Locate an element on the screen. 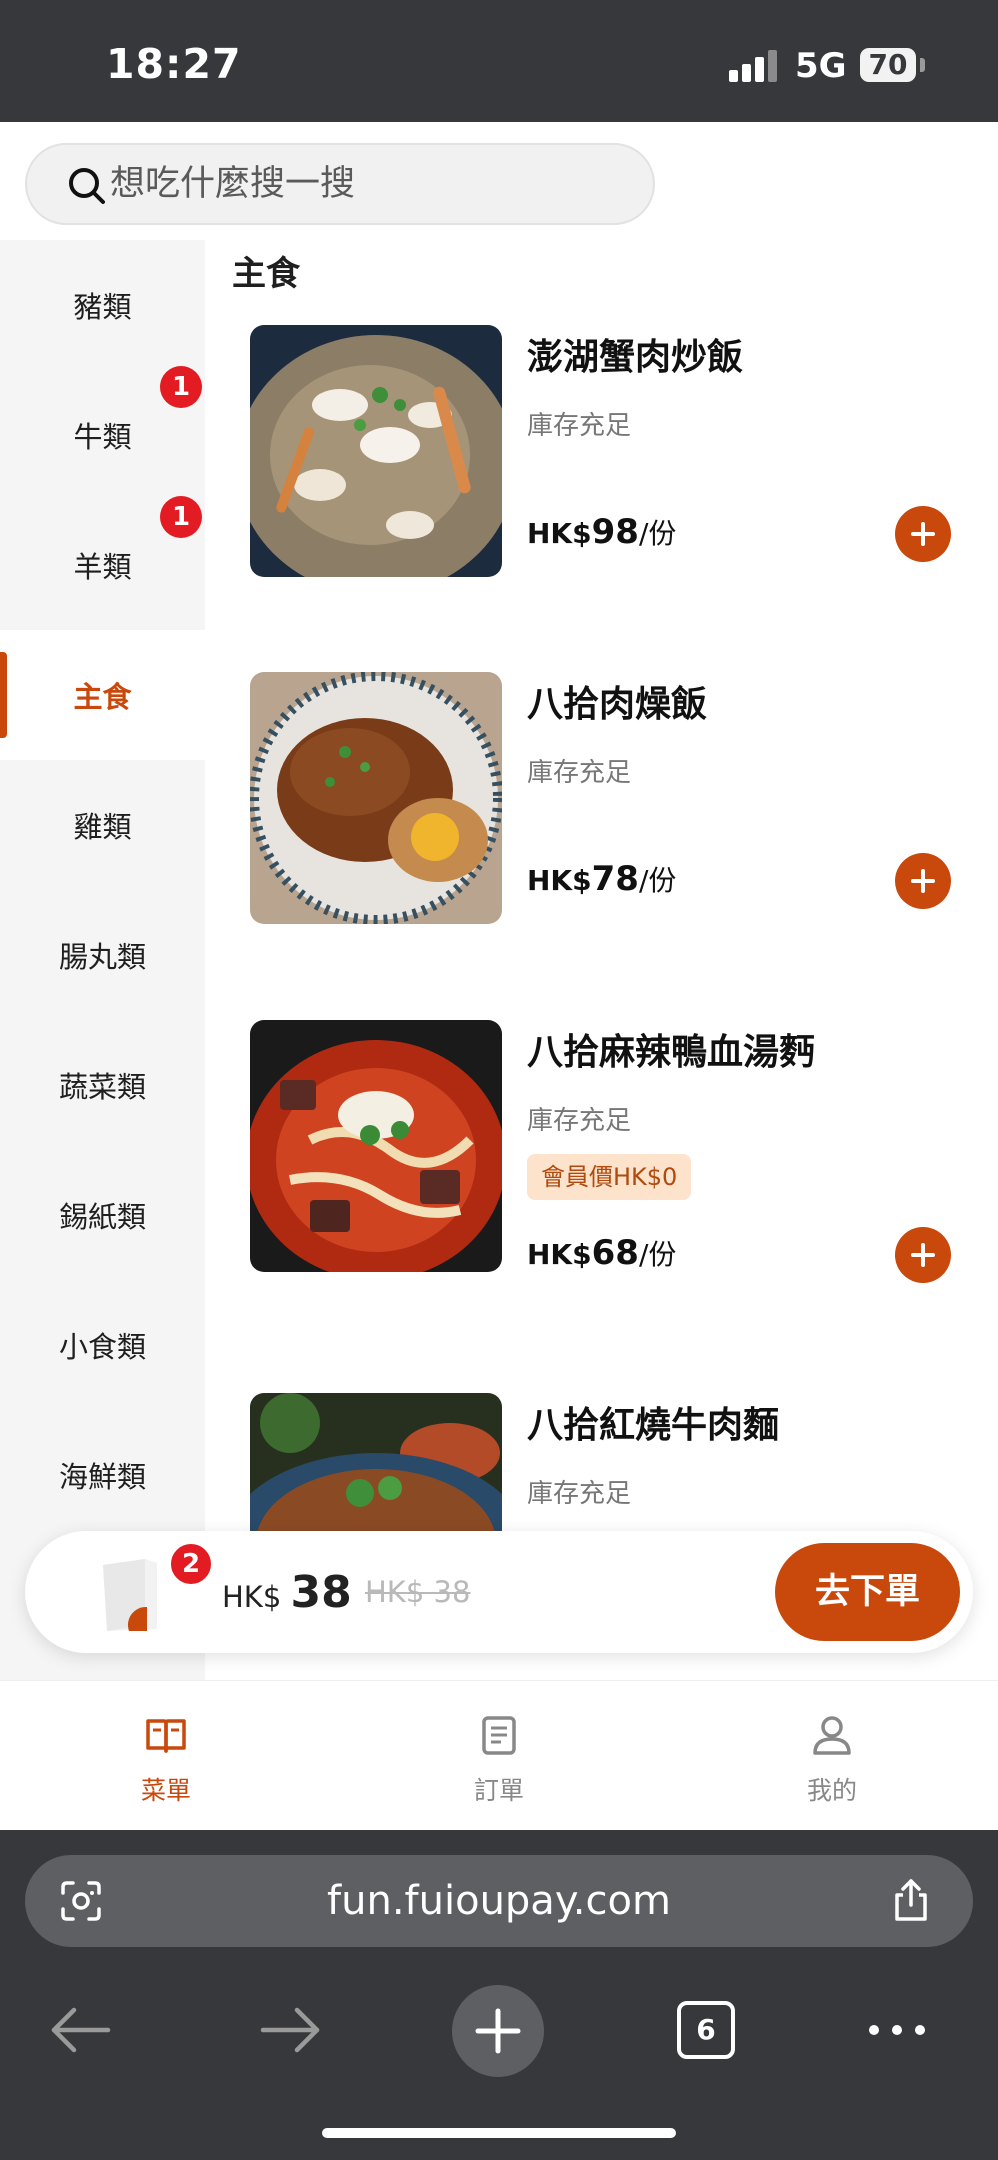 Image resolution: width=998 pixels, height=2160 pixels. status-time: 18:27 is located at coordinates (174, 64).